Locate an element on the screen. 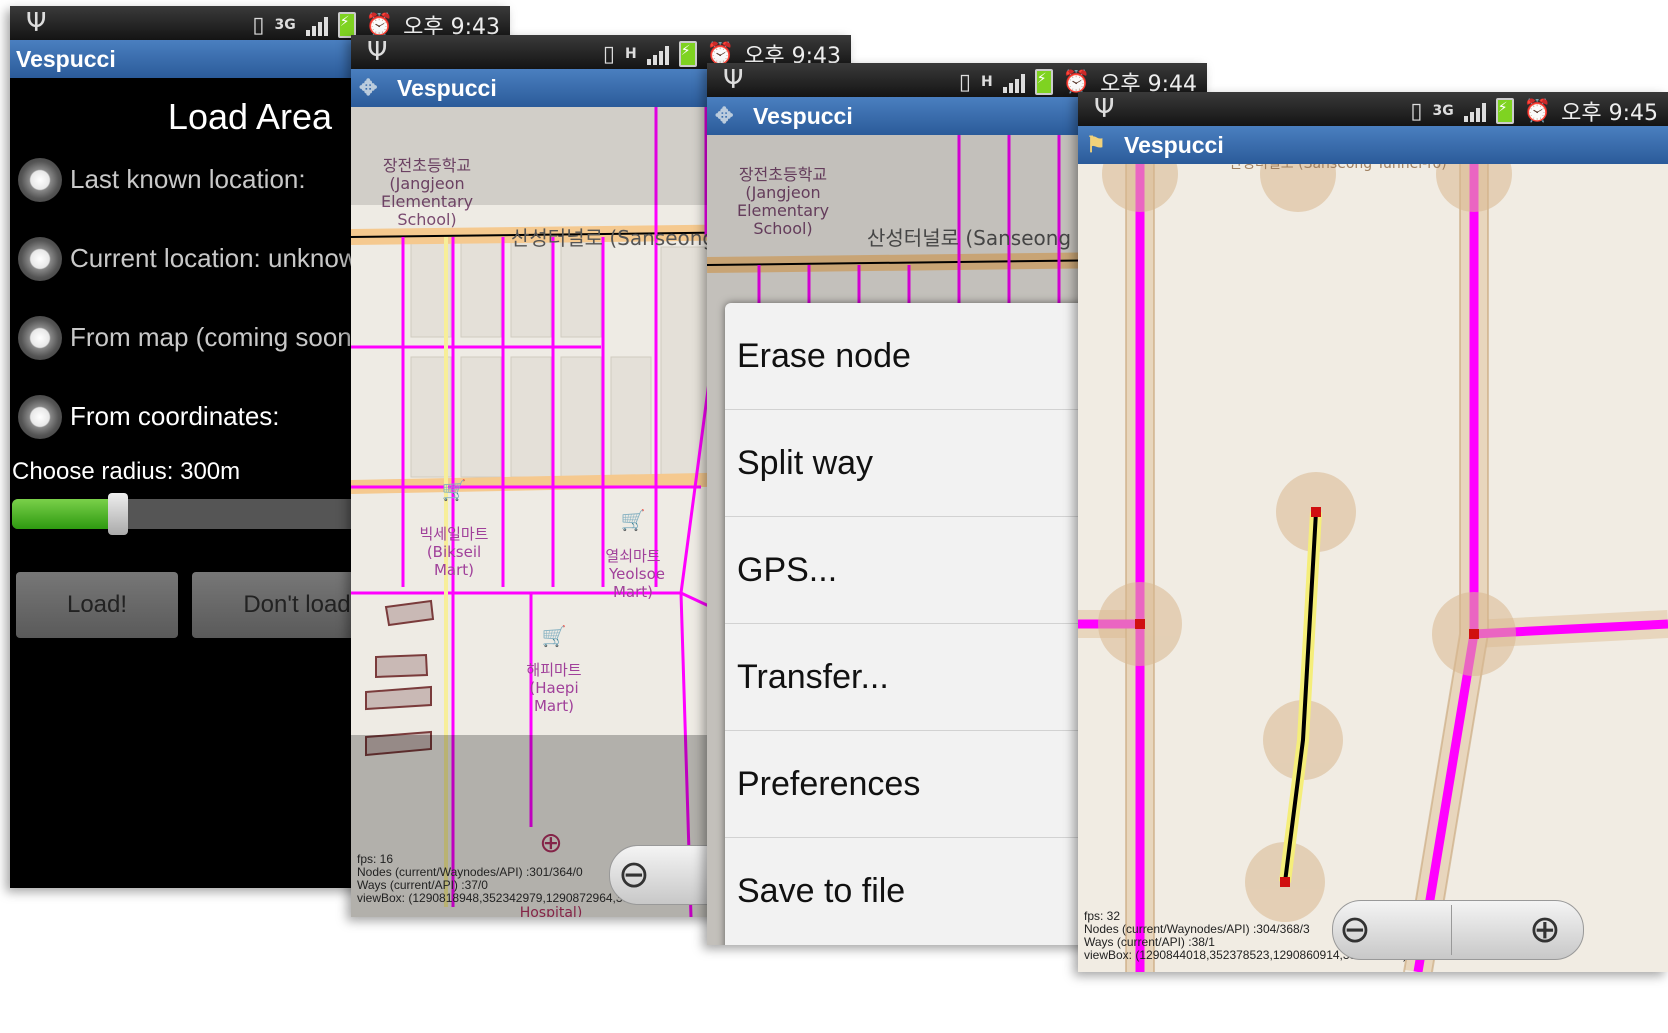  zoom-in-icon: ⊕ is located at coordinates (1545, 929).